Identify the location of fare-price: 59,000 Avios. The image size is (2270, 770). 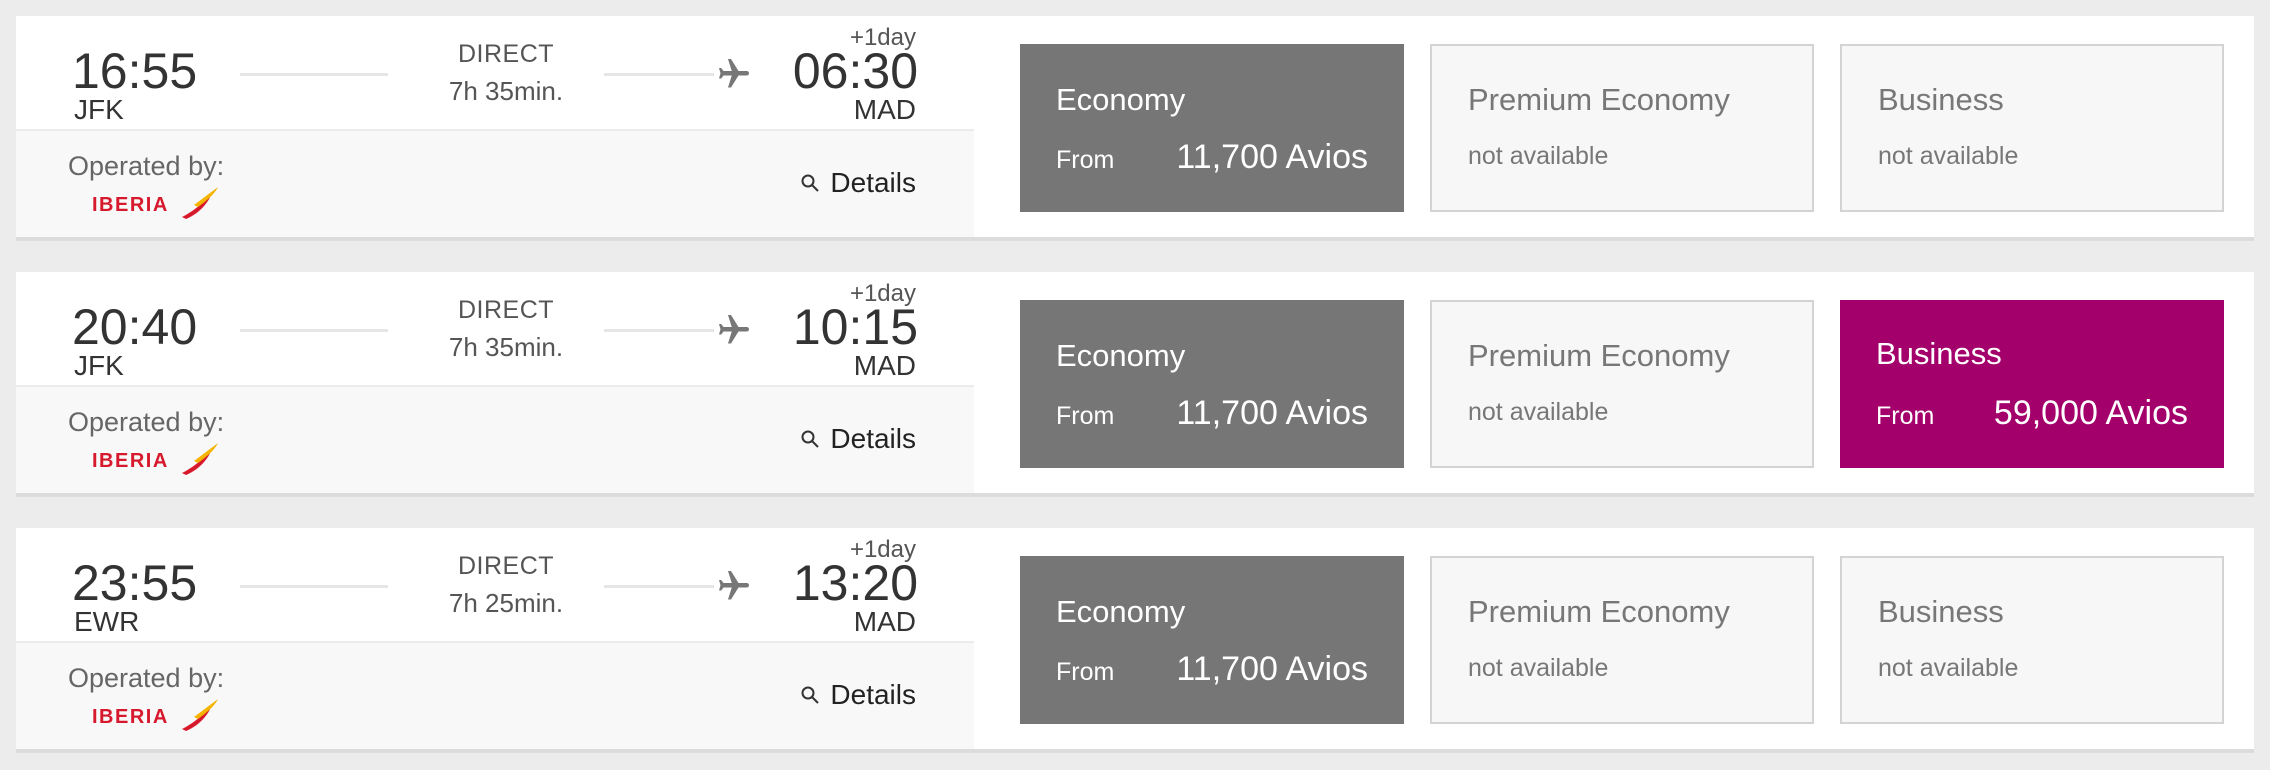
(2090, 413).